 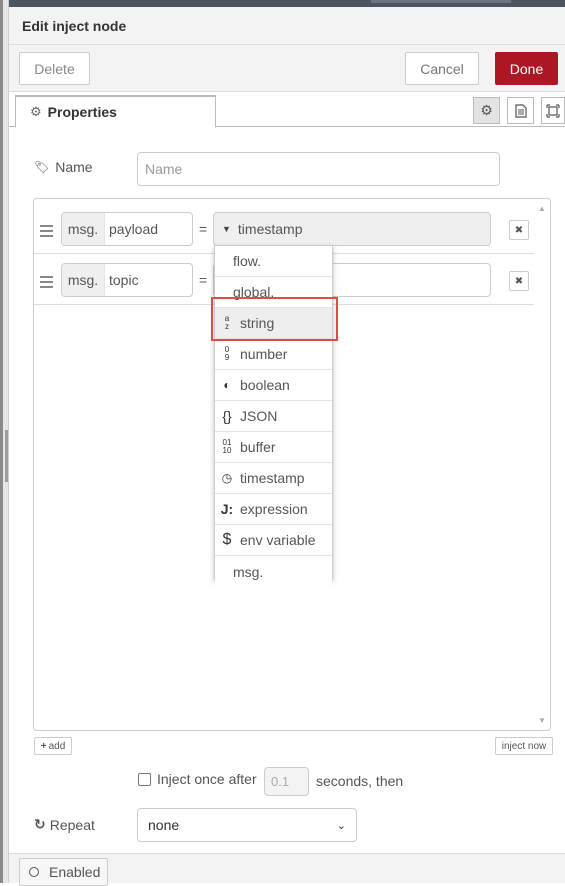 I want to click on plus-icon: +, so click(x=43, y=746).